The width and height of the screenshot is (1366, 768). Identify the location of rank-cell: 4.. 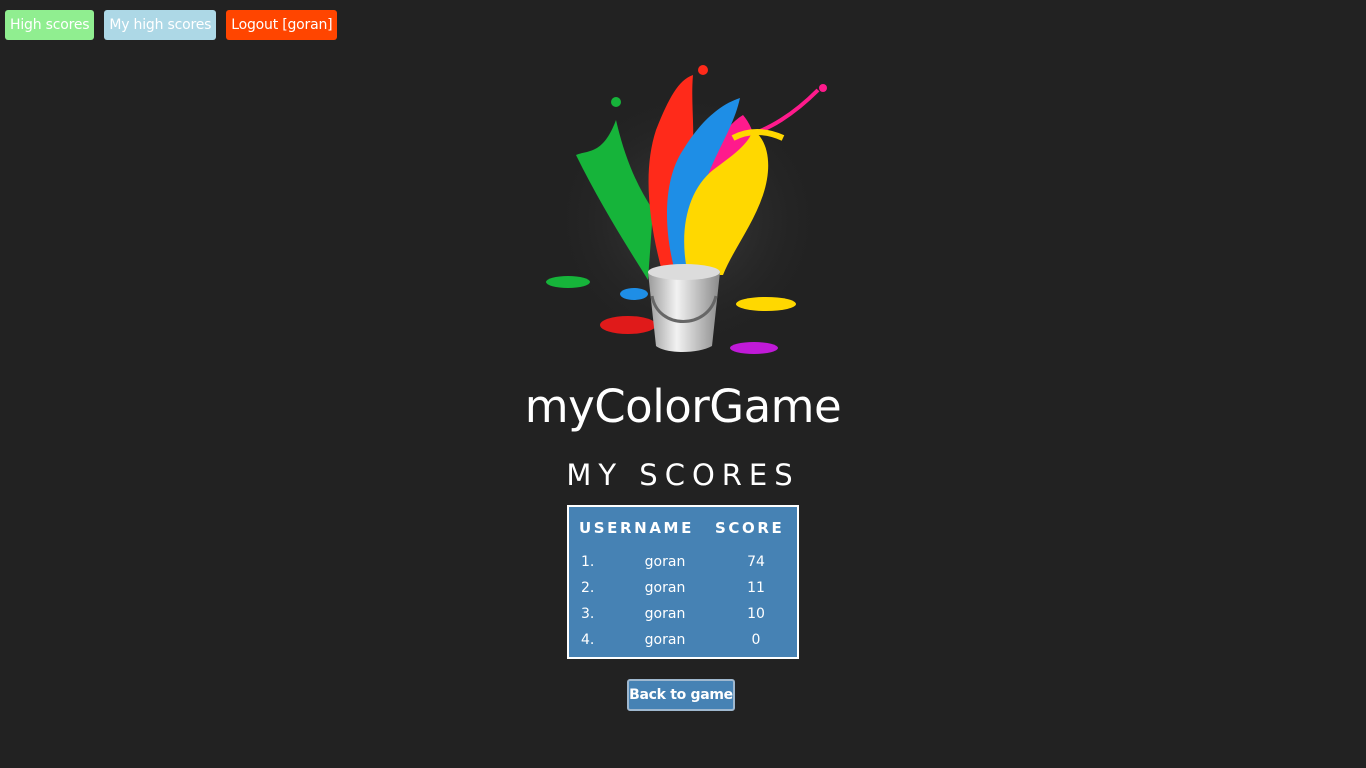
(588, 640).